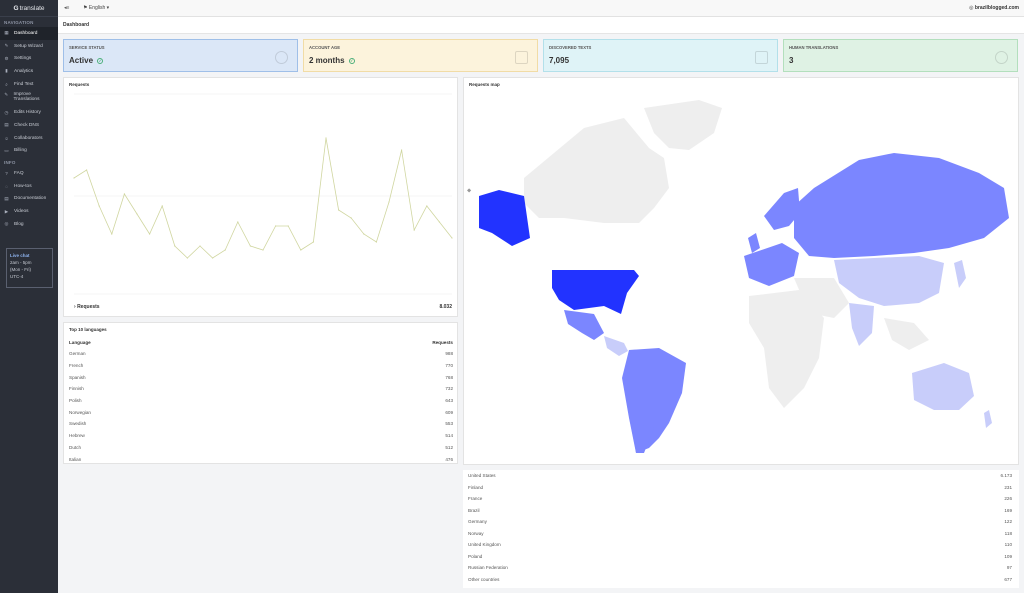  What do you see at coordinates (988, 419) in the screenshot?
I see `map-region-new-zealand` at bounding box center [988, 419].